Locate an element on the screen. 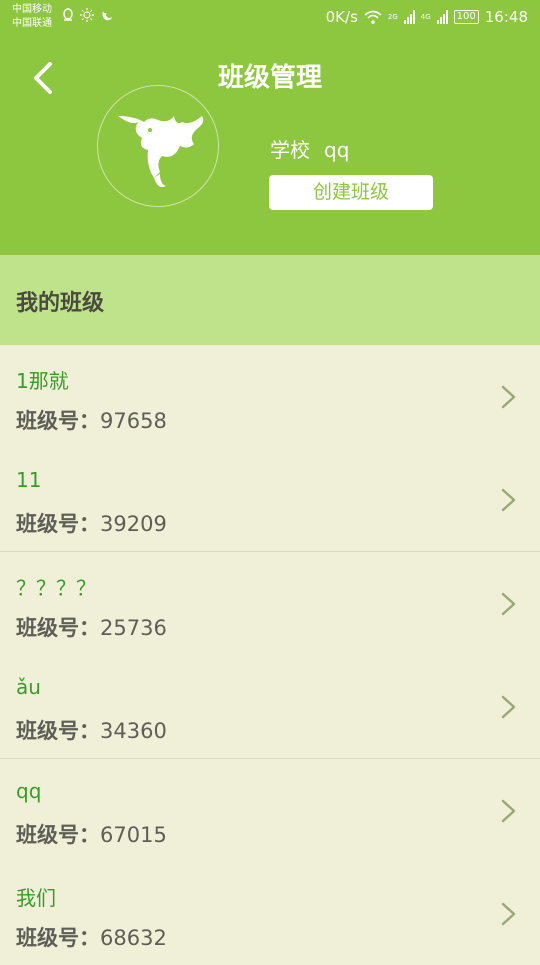 Image resolution: width=540 pixels, height=965 pixels. class-item: qq 班级号：67015 is located at coordinates (270, 810).